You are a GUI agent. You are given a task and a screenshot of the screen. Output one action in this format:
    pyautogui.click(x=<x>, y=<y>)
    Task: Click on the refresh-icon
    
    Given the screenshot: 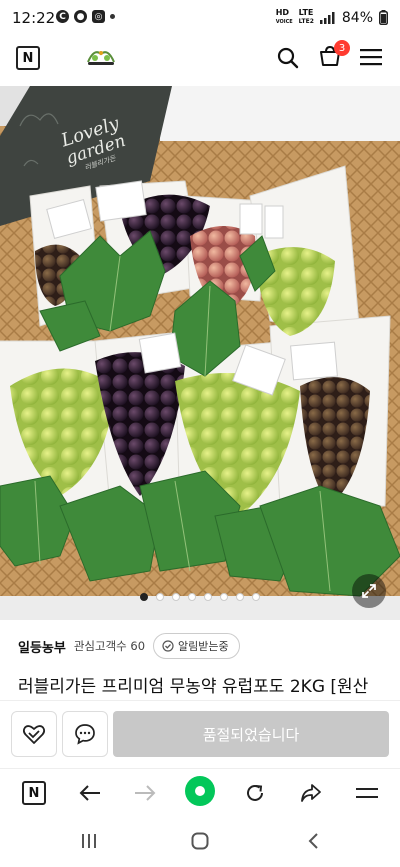 What is the action you would take?
    pyautogui.click(x=255, y=792)
    